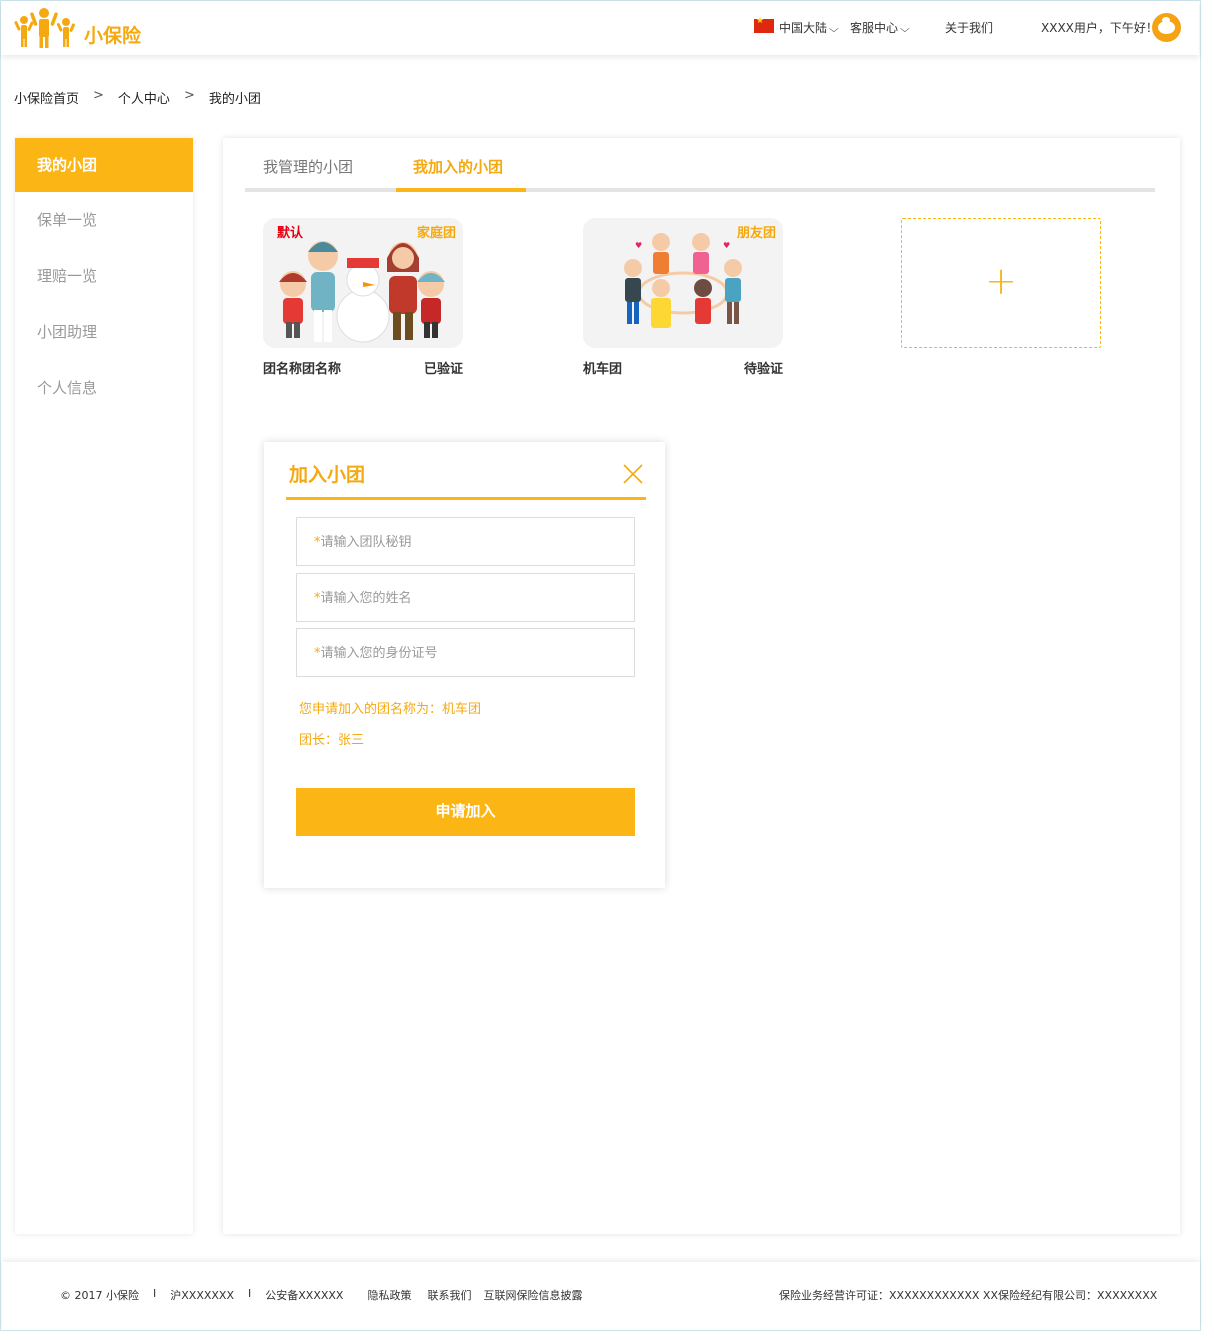 The height and width of the screenshot is (1342, 1214). I want to click on id-number-placeholder: 请输入您的身份证号, so click(379, 653).